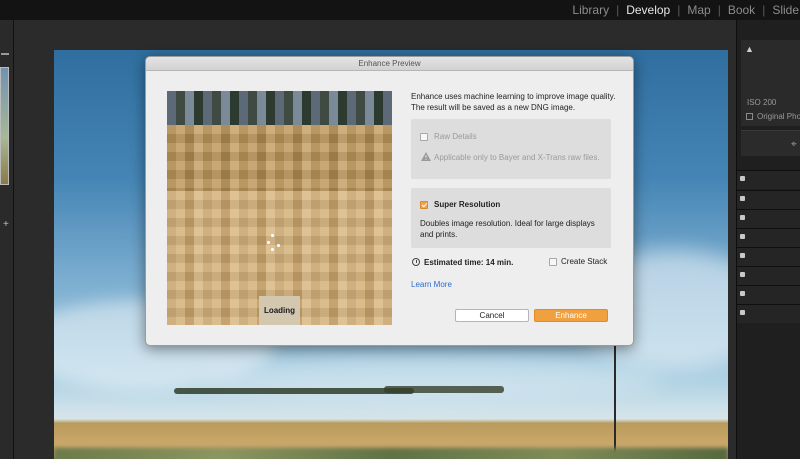 Image resolution: width=800 pixels, height=459 pixels. I want to click on spinner-icon, so click(272, 235).